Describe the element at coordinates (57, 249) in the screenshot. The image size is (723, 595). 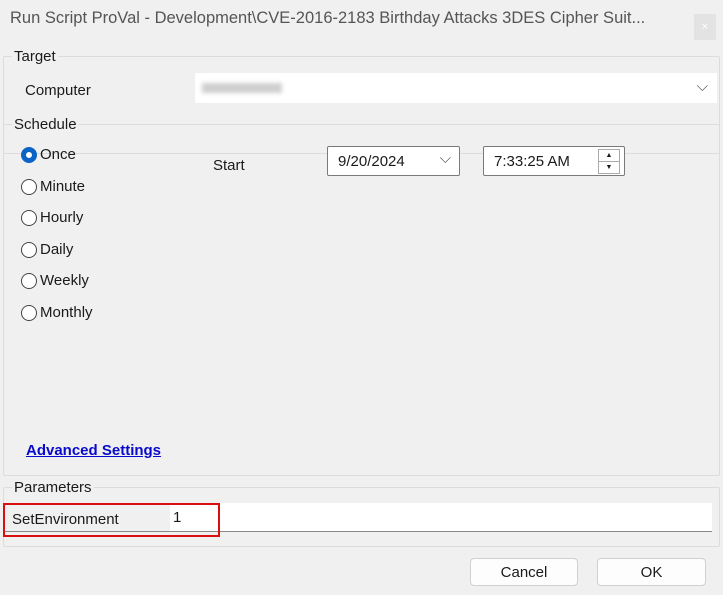
I see `radio-label: Daily` at that location.